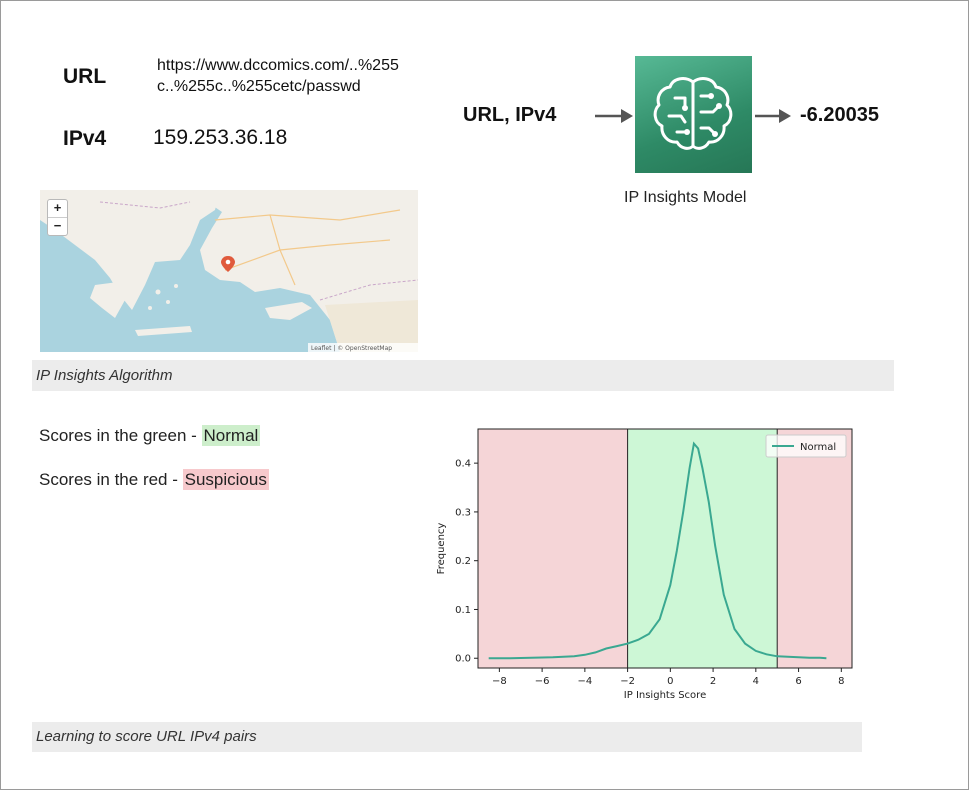 The height and width of the screenshot is (790, 969). I want to click on map-zoom-control: + −, so click(57, 217).